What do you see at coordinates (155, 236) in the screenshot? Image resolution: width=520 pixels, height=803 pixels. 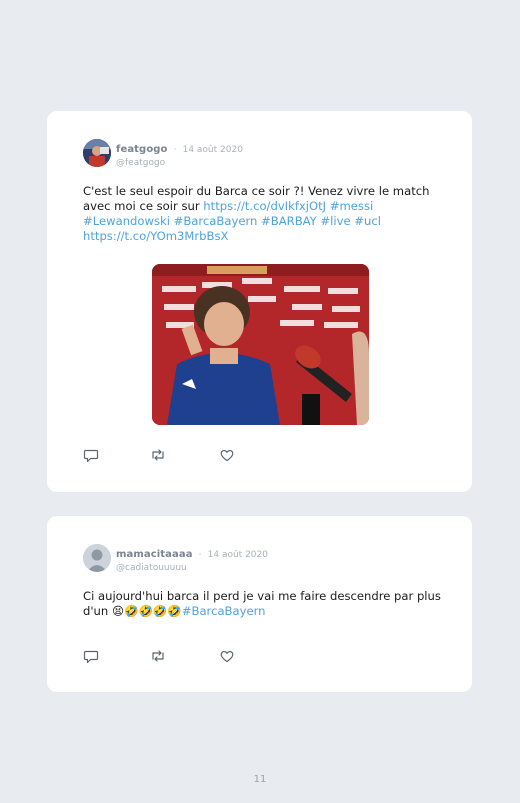 I see `tweet-link-2: https://t.co/YOm3MrbBsX` at bounding box center [155, 236].